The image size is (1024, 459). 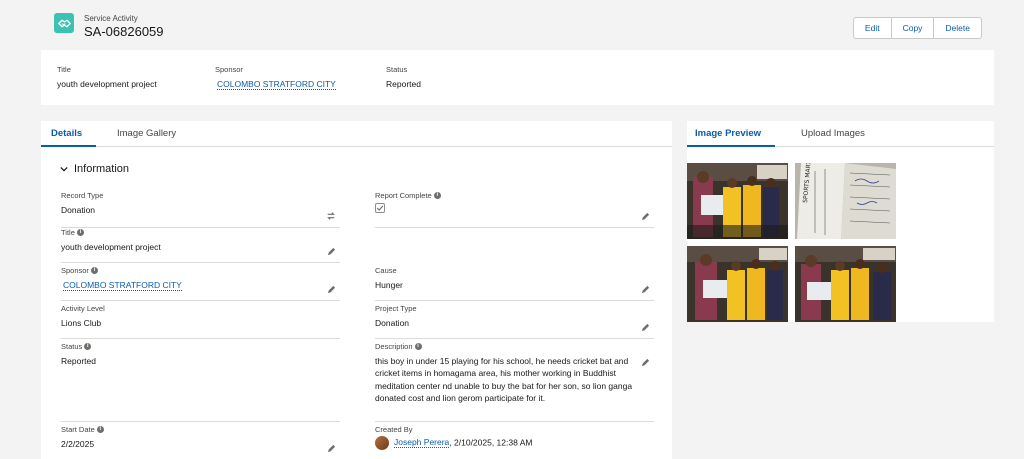 I want to click on field-value: Hunger, so click(x=389, y=285).